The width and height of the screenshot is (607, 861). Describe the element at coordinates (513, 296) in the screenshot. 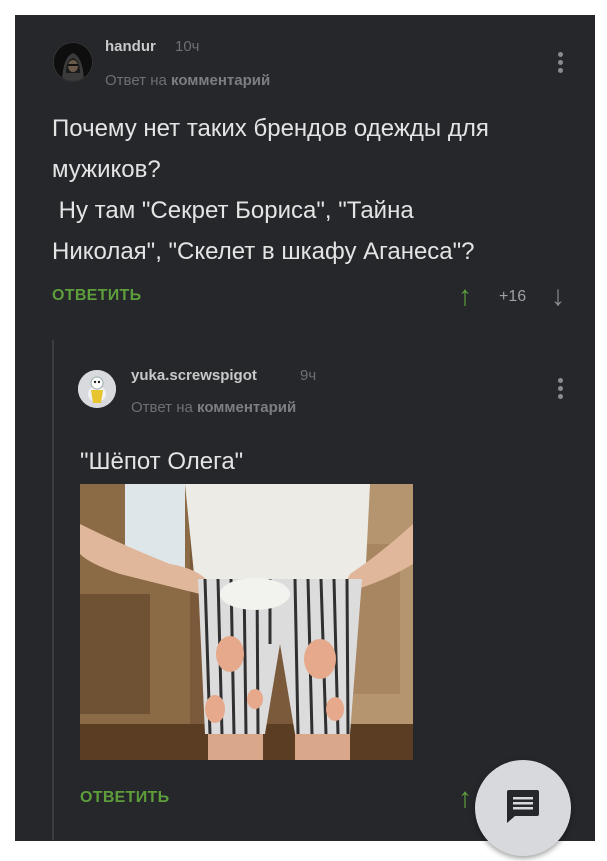

I see `comment-score: +16` at that location.